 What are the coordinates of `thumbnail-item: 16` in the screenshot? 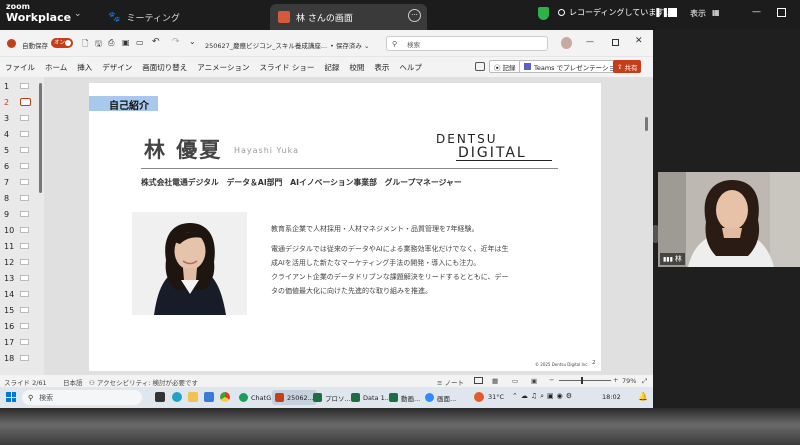 It's located at (16, 326).